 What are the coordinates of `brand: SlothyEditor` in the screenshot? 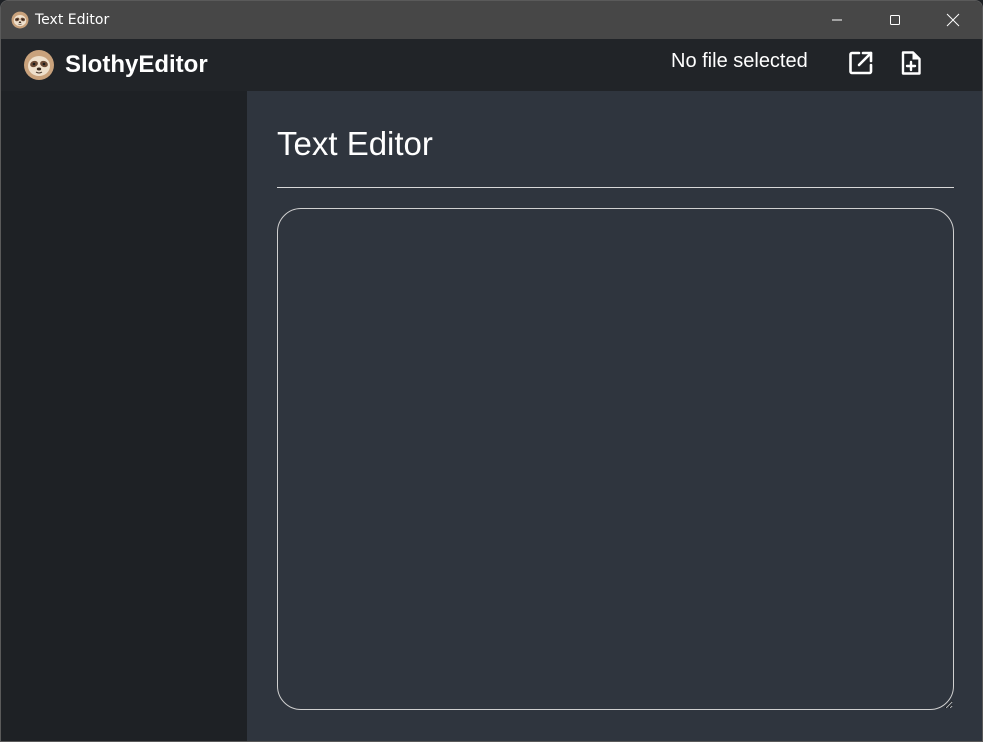 It's located at (115, 65).